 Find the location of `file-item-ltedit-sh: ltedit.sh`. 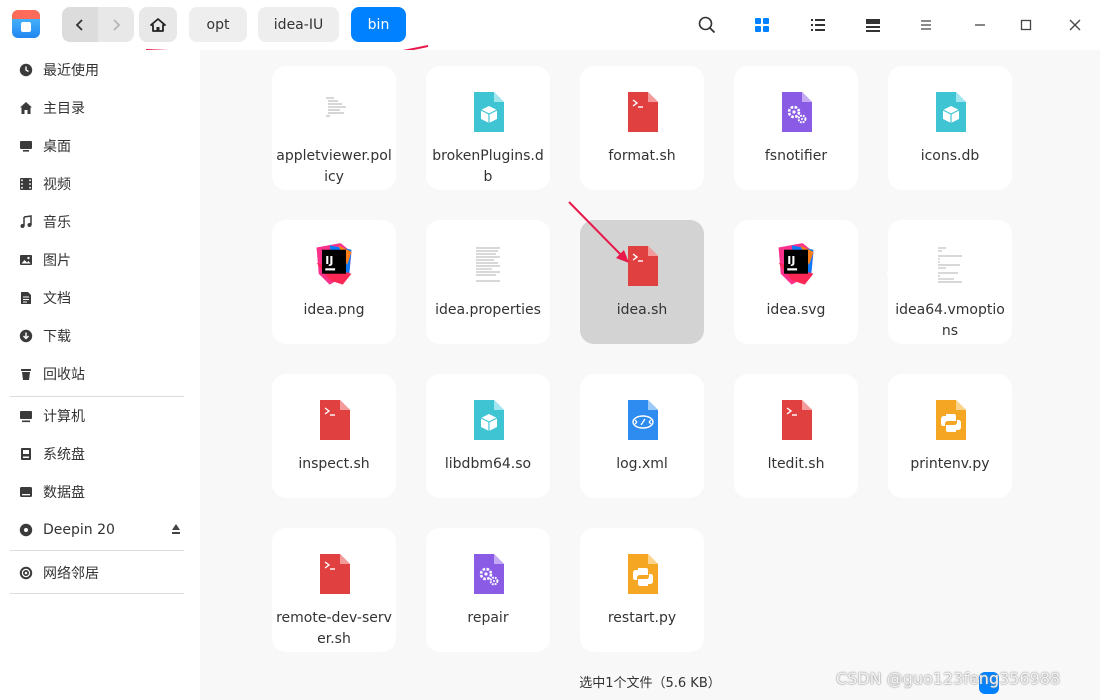

file-item-ltedit-sh: ltedit.sh is located at coordinates (796, 436).